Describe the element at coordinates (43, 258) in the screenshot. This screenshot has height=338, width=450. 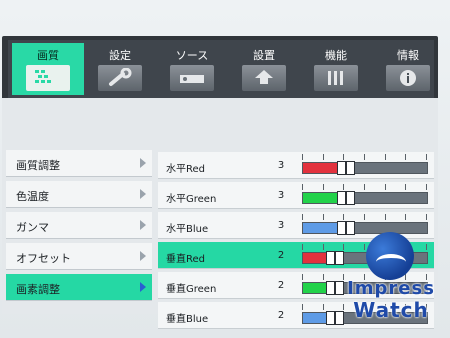
I see `submenu-label: オフセット` at that location.